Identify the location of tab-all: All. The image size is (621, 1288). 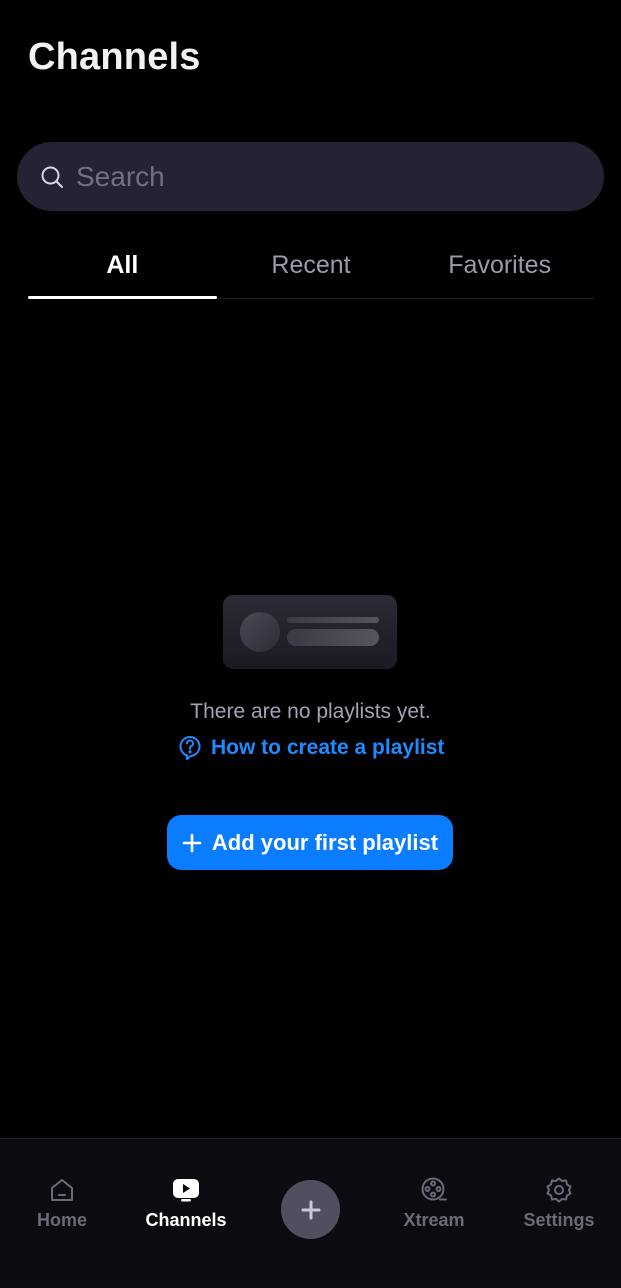
(122, 269).